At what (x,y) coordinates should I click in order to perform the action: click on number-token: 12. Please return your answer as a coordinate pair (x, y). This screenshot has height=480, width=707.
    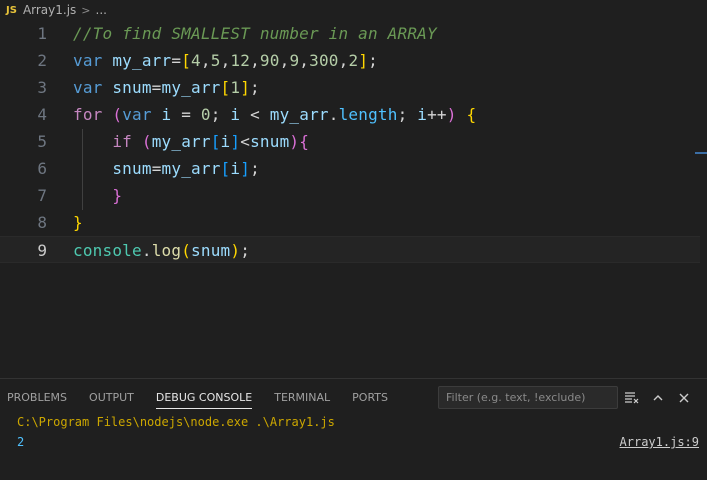
    Looking at the image, I should click on (240, 60).